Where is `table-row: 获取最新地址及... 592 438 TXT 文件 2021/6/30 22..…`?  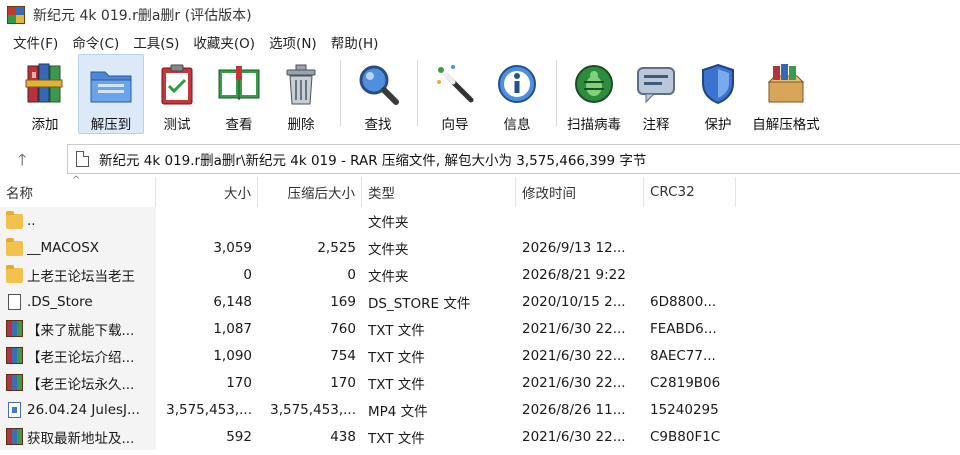
table-row: 获取最新地址及... 592 438 TXT 文件 2021/6/30 22..… is located at coordinates (480, 436).